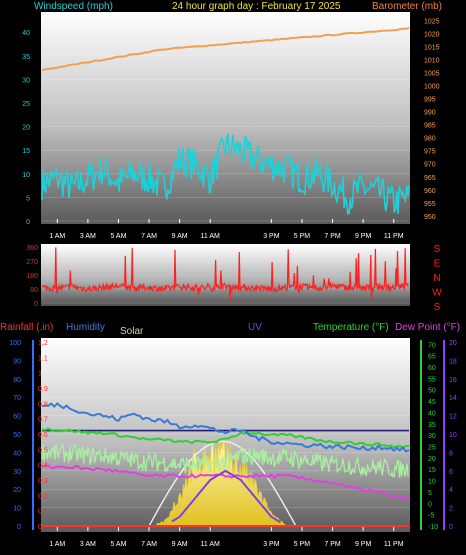 This screenshot has width=466, height=555. I want to click on rain-tick-label: 0, so click(40, 527).